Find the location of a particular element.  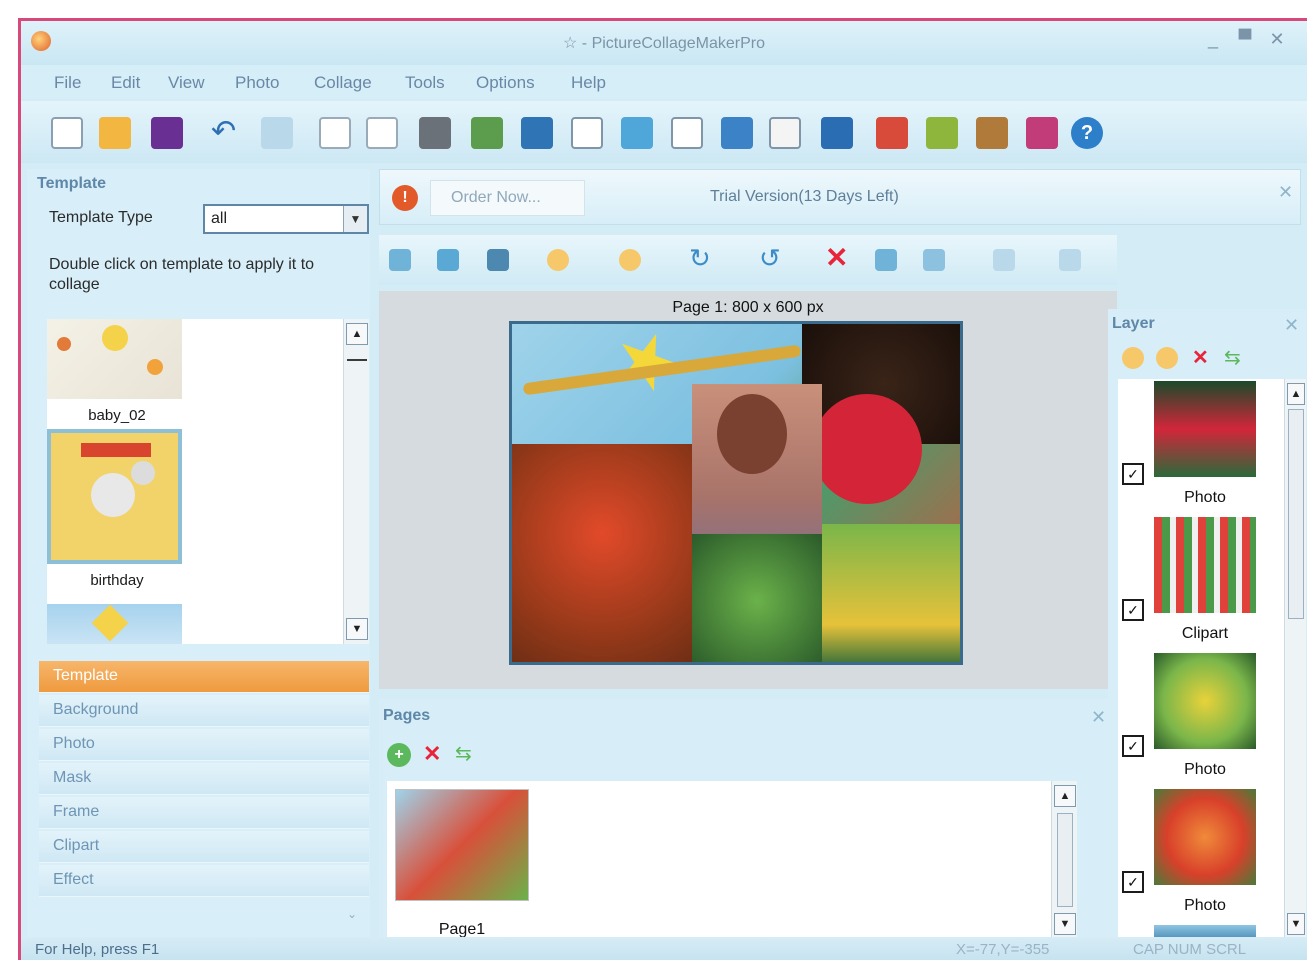

export-icon is located at coordinates (687, 133).